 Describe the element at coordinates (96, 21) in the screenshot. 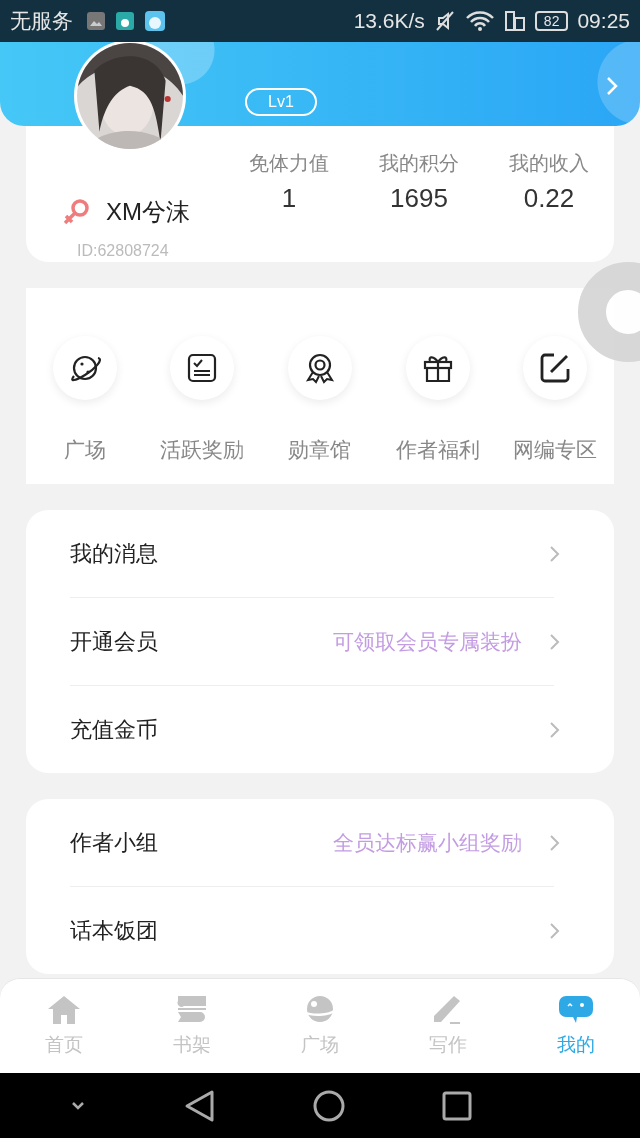

I see `image-icon` at that location.